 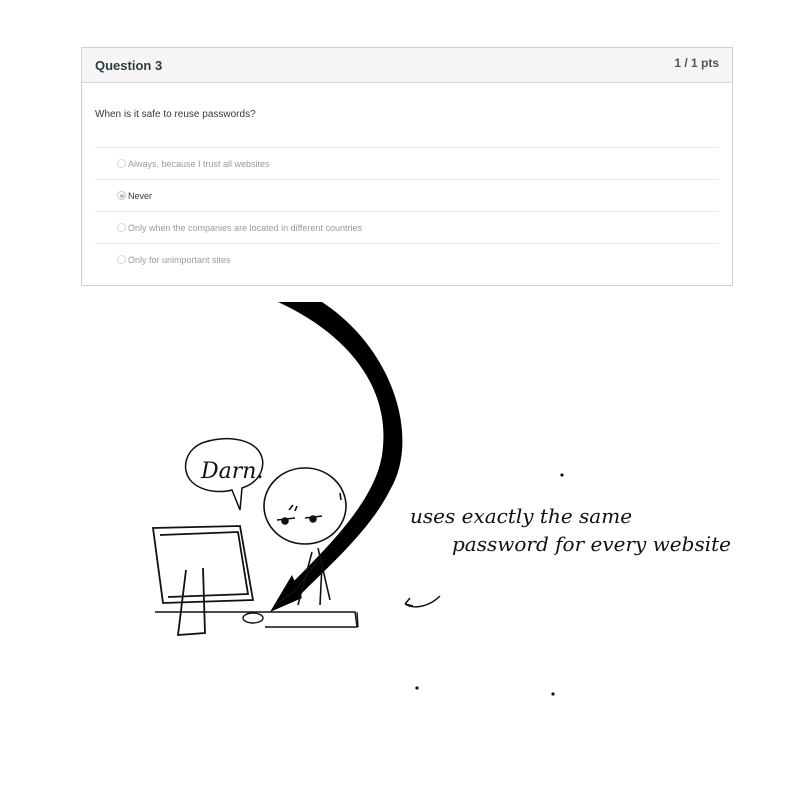 What do you see at coordinates (253, 618) in the screenshot?
I see `mouse` at bounding box center [253, 618].